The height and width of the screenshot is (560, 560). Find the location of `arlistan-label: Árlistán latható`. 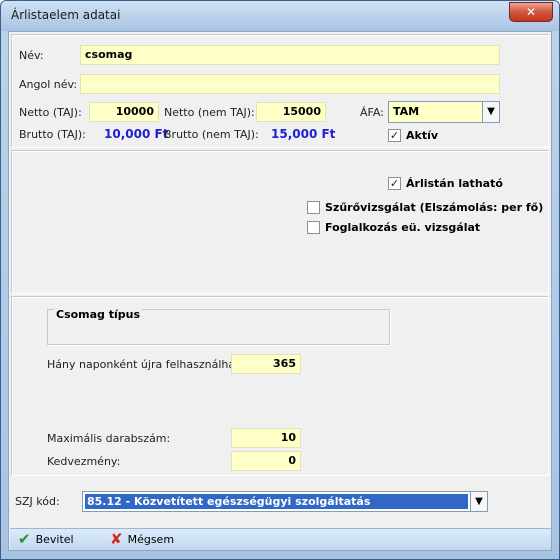

arlistan-label: Árlistán latható is located at coordinates (454, 183).